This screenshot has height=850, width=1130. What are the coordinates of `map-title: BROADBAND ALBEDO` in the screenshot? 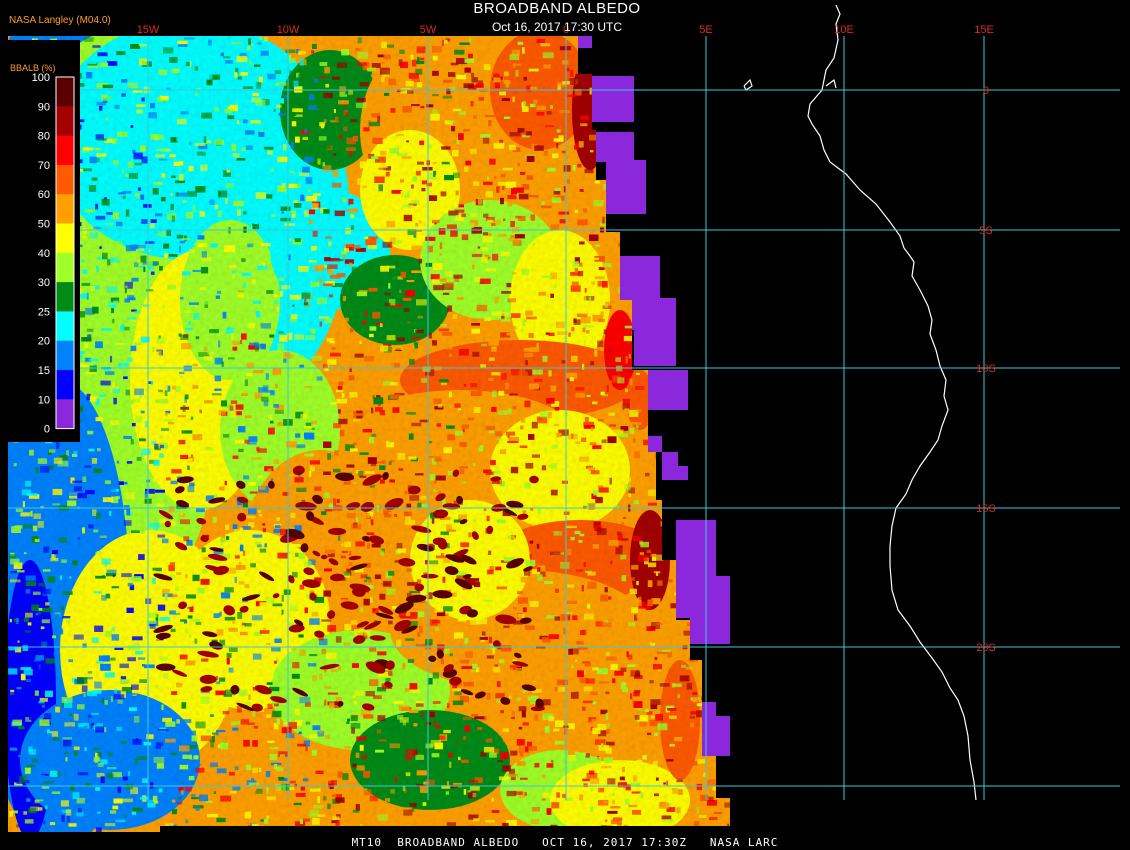 It's located at (557, 8).